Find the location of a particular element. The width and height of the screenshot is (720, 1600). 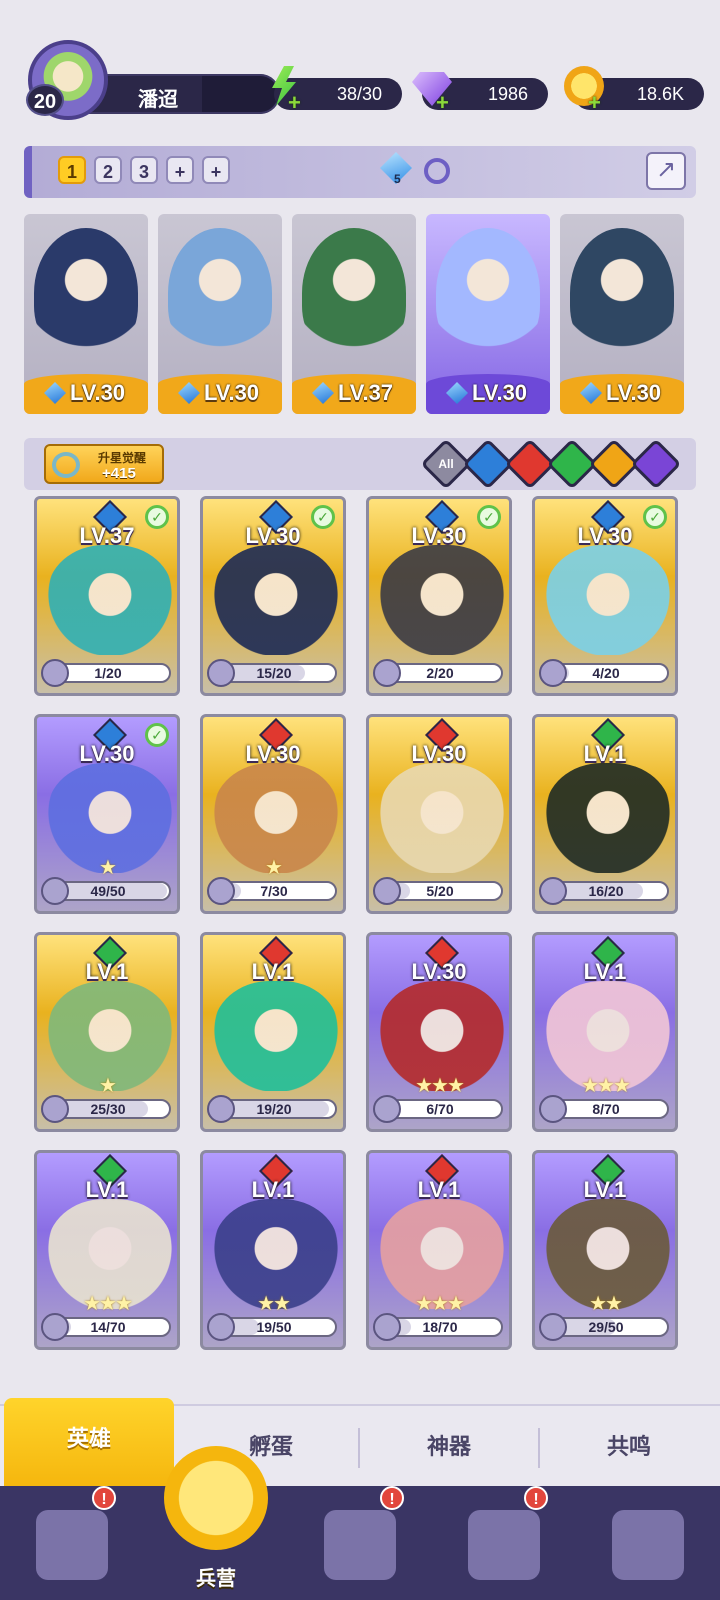

fragment-count: 49/50 is located at coordinates (108, 891).